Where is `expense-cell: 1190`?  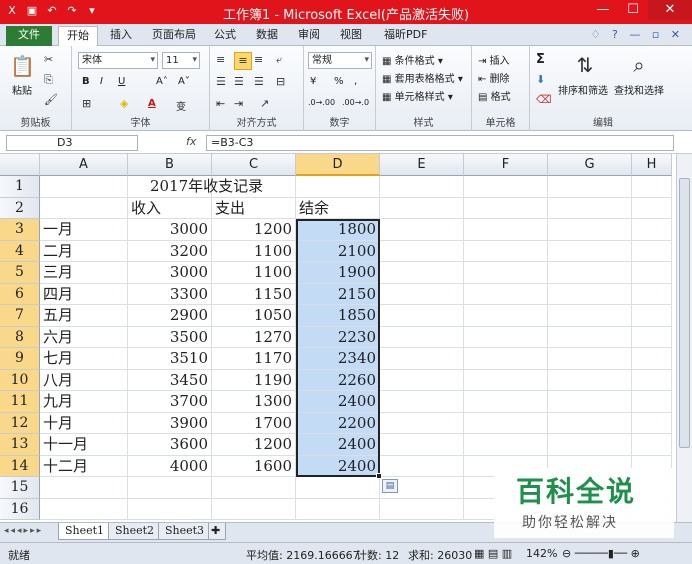
expense-cell: 1190 is located at coordinates (254, 380).